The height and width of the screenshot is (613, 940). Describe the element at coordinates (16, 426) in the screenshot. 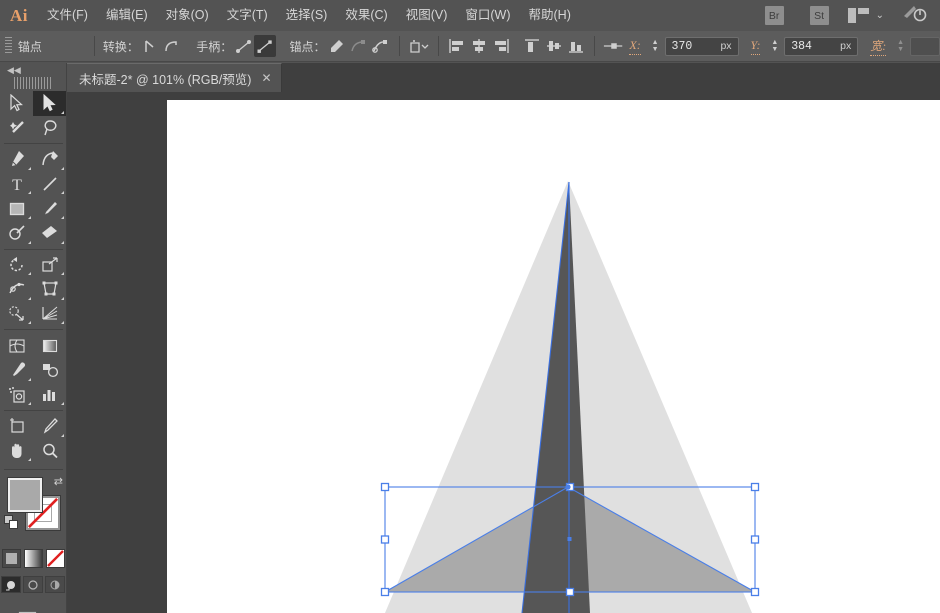

I see `artboard-tool` at that location.